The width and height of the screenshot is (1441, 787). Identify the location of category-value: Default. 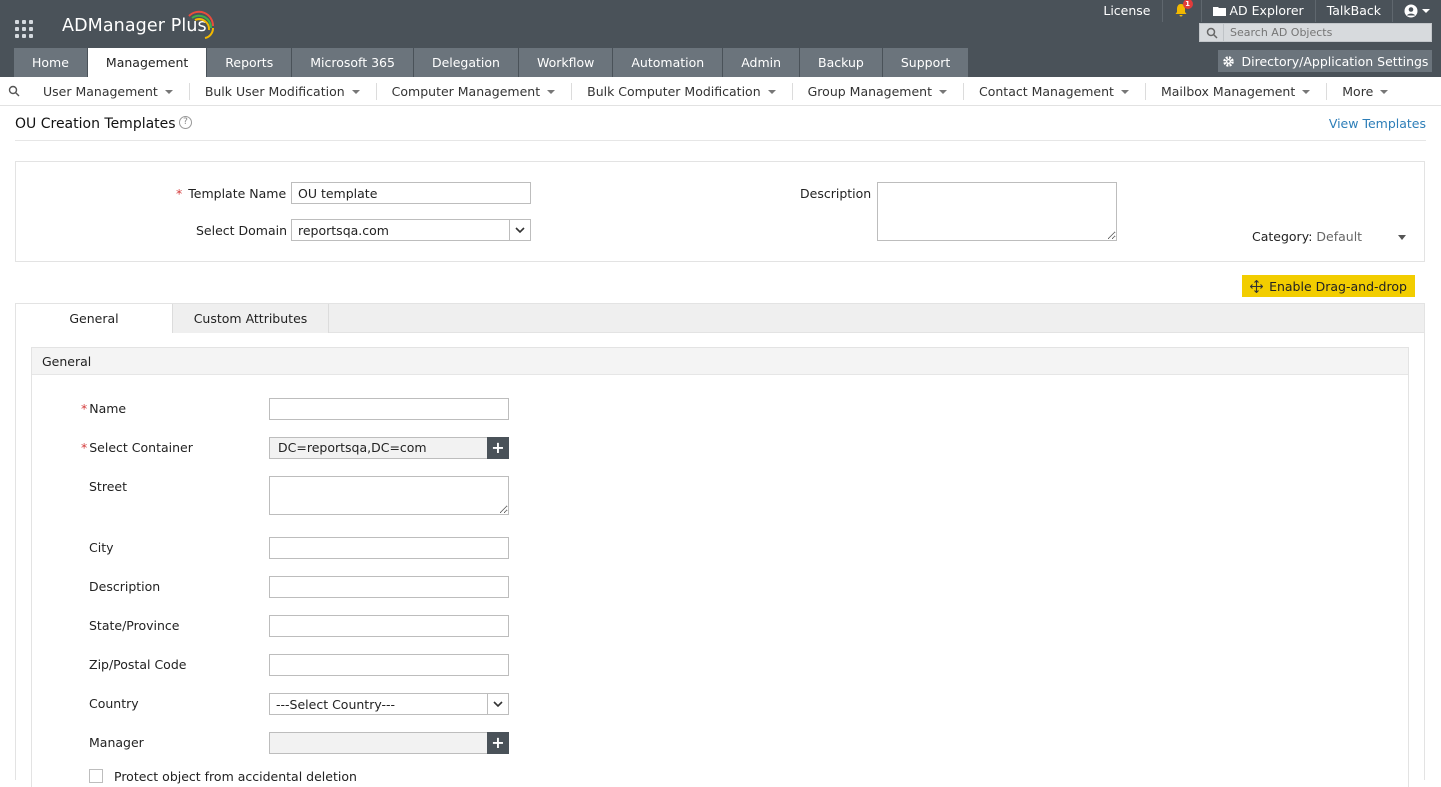
(1339, 236).